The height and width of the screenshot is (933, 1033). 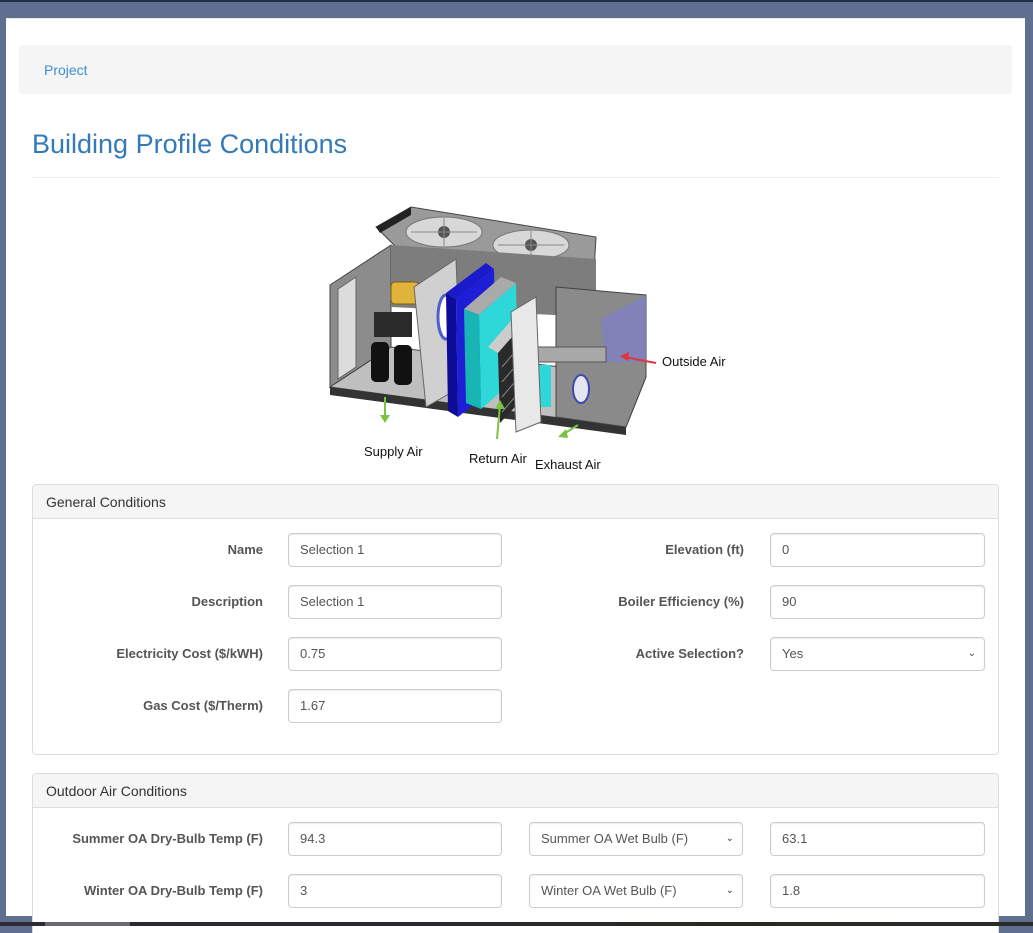 I want to click on winter-dry-bulb-input: 3, so click(x=395, y=891).